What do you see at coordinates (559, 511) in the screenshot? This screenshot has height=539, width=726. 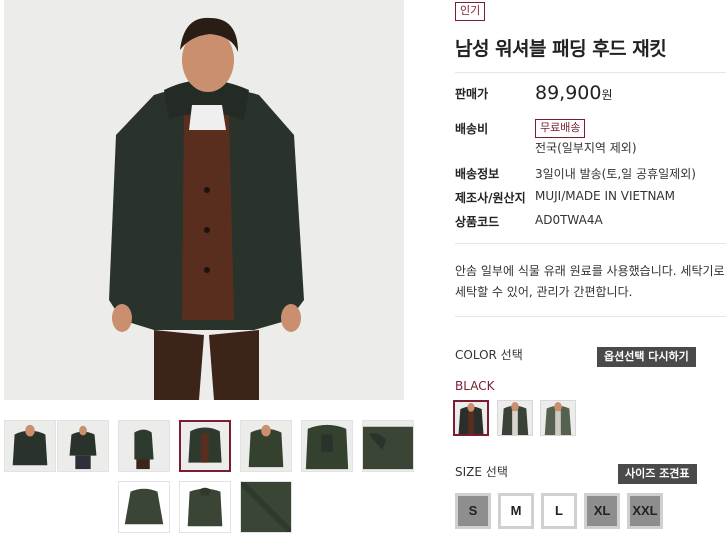 I see `size-option-l: L` at bounding box center [559, 511].